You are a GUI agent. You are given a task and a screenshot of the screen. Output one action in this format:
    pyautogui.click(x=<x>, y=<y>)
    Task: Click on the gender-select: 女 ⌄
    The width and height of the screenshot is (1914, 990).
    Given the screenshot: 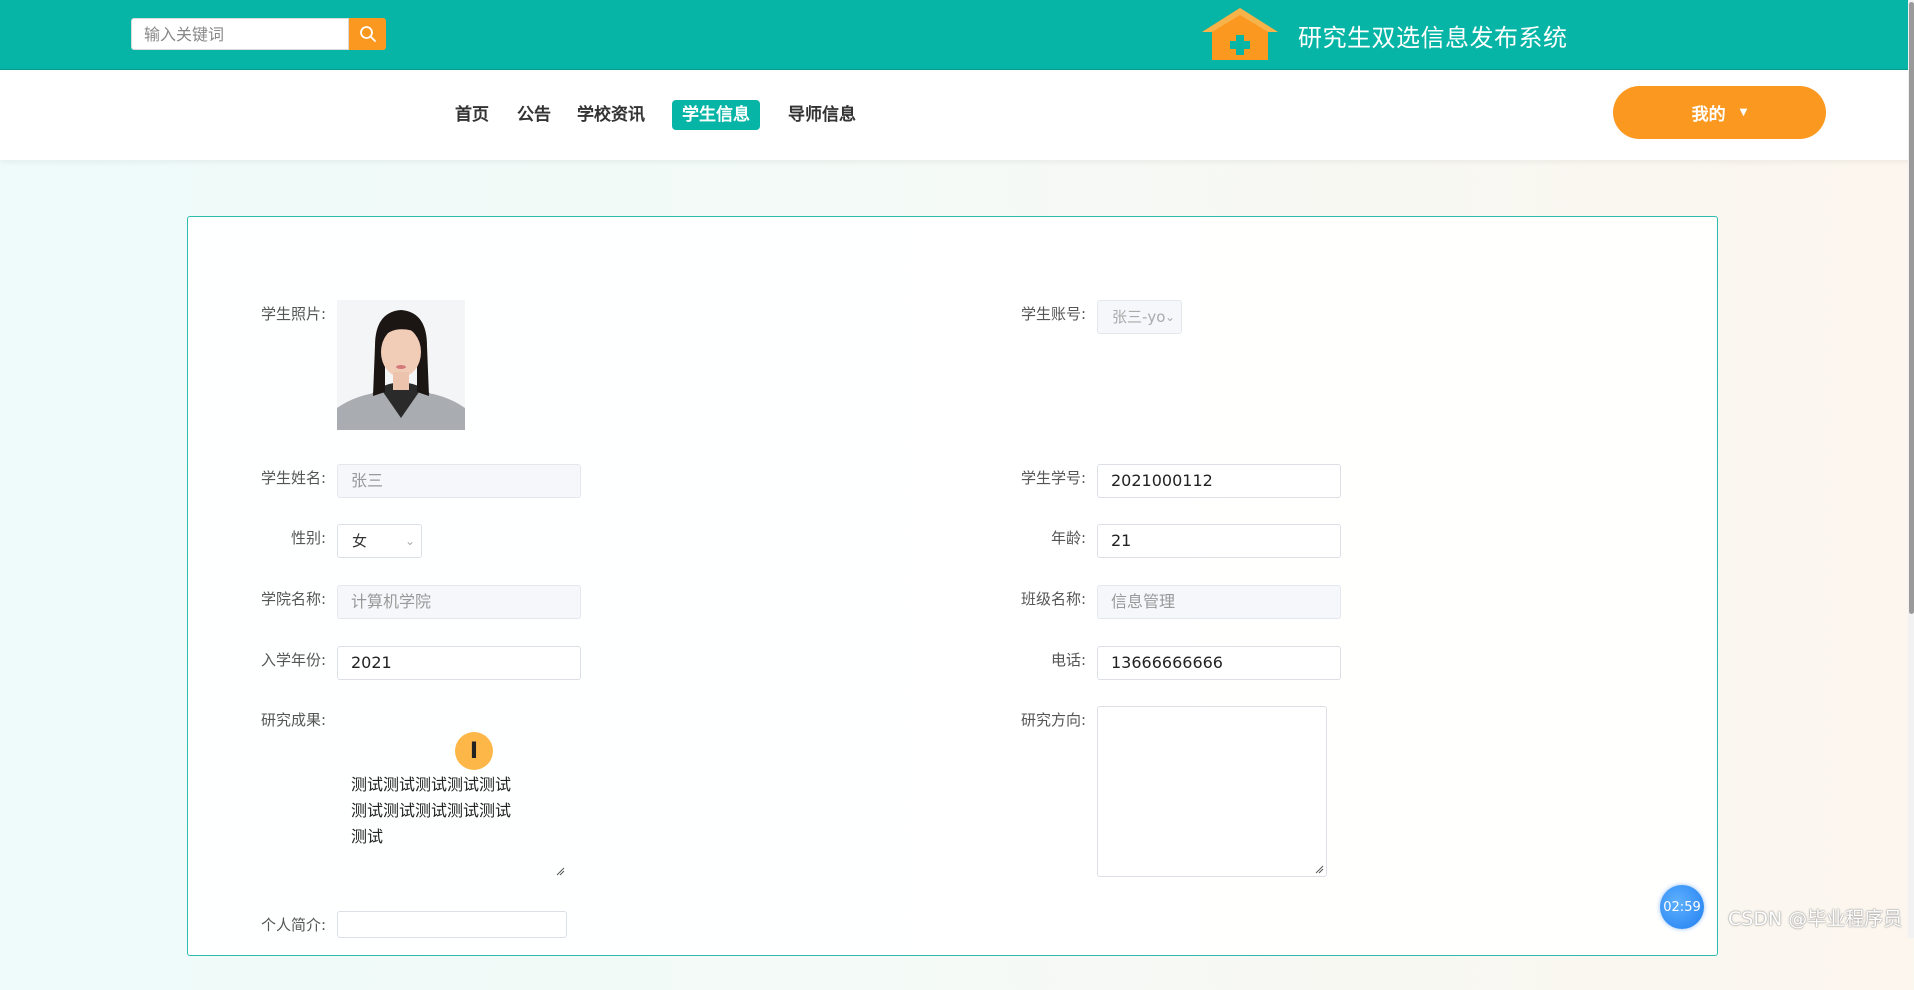 What is the action you would take?
    pyautogui.click(x=379, y=541)
    